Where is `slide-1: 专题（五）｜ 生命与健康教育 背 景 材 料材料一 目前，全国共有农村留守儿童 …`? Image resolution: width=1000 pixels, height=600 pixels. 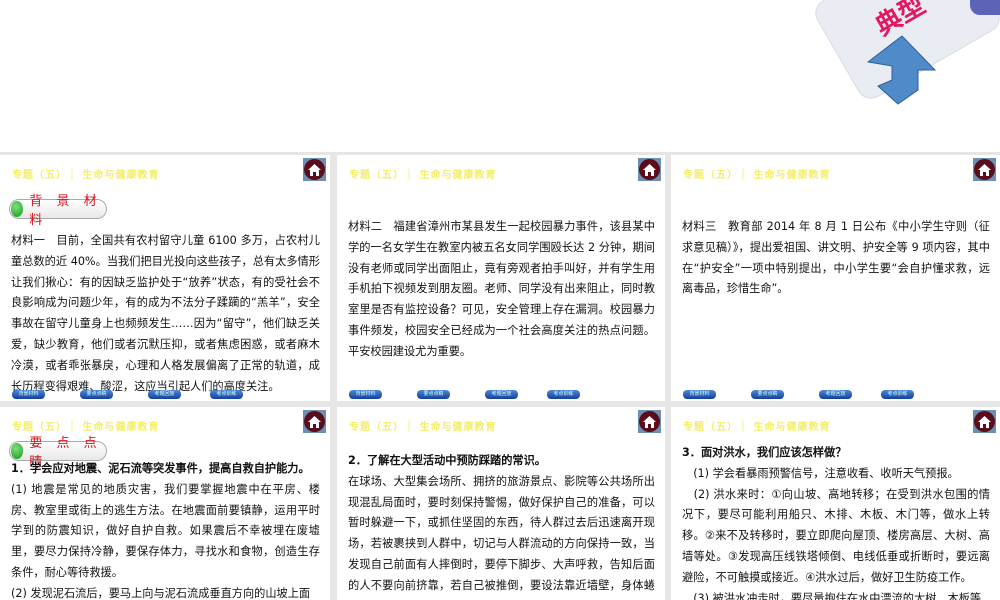
slide-1: 专题（五）｜ 生命与健康教育 背 景 材 料材料一 目前，全国共有农村留守儿童 … is located at coordinates (165, 278).